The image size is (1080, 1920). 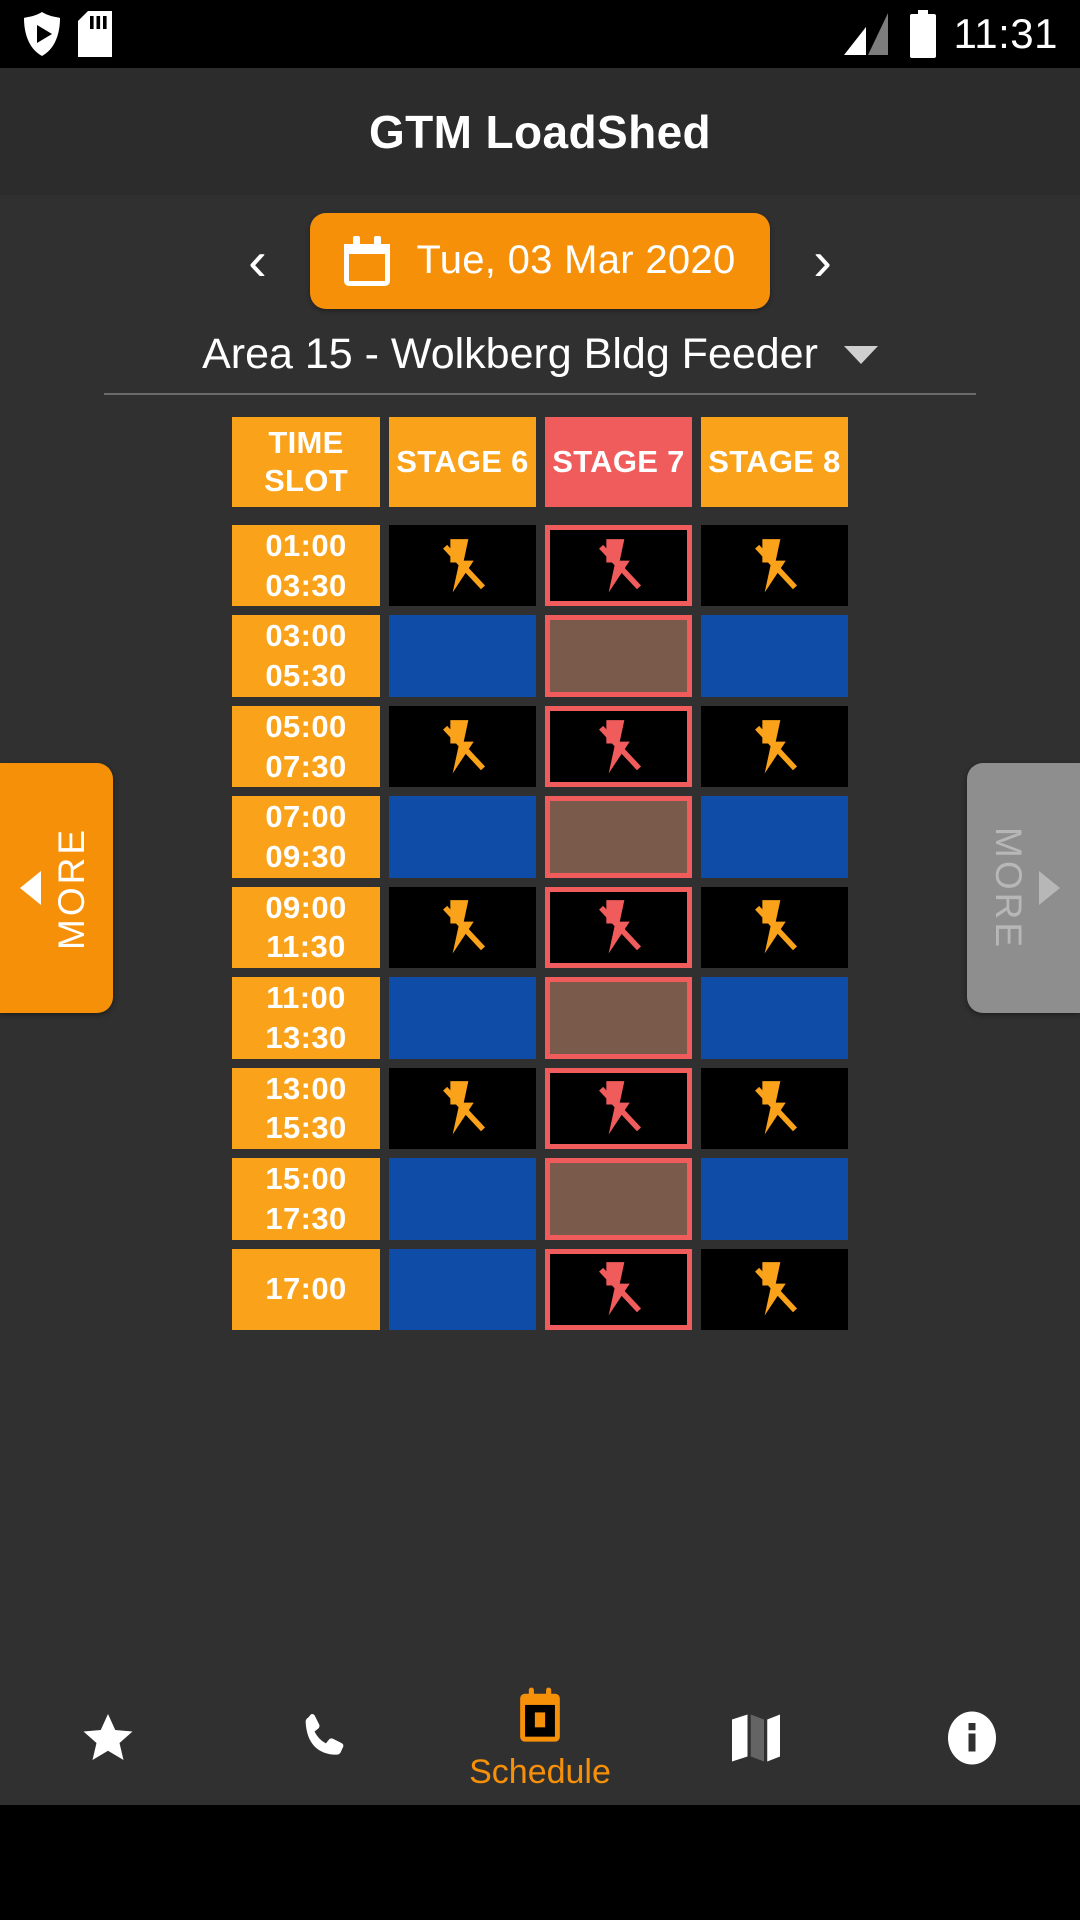 I want to click on table-fade-overlay, so click(x=540, y=1662).